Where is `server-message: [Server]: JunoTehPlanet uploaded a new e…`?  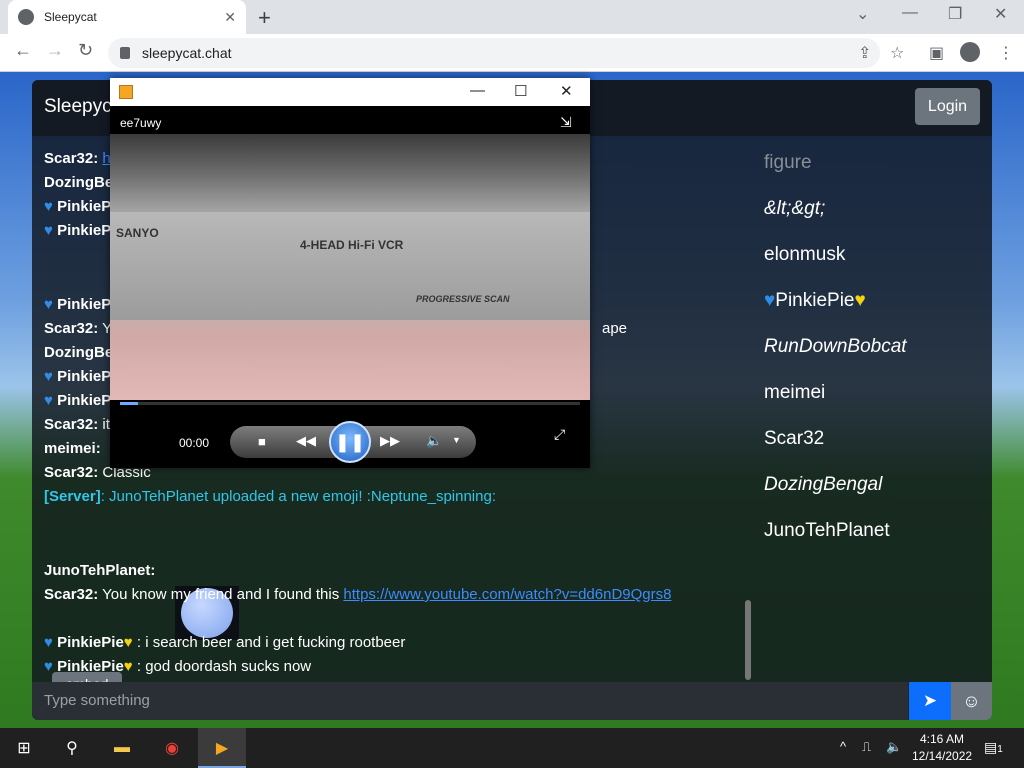
server-message: [Server]: JunoTehPlanet uploaded a new e… is located at coordinates (270, 496).